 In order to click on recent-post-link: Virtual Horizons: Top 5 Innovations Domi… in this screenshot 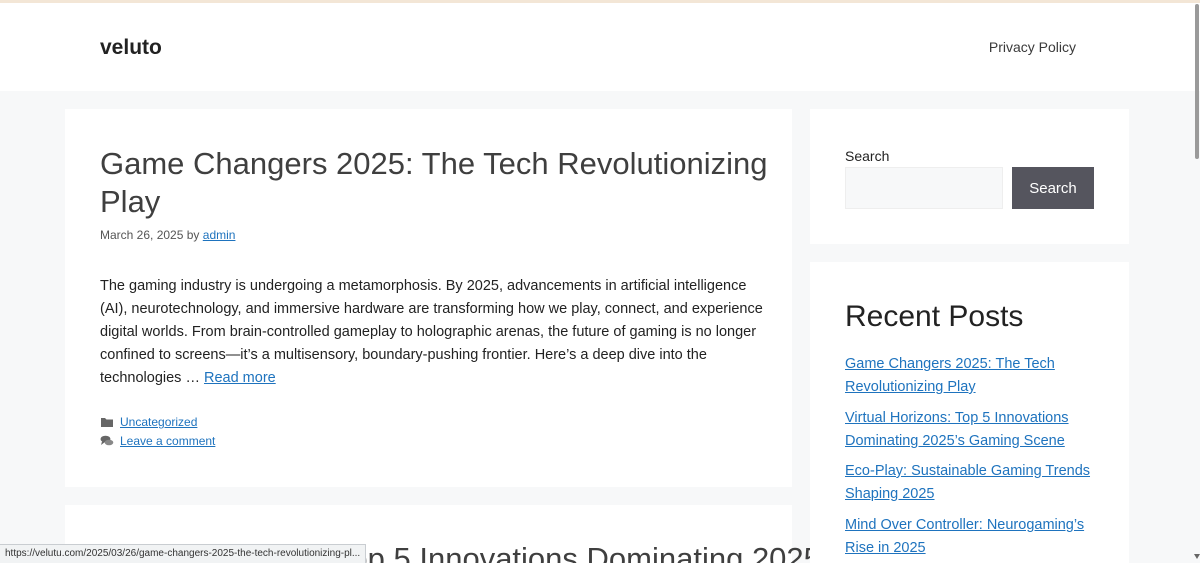, I will do `click(957, 429)`.